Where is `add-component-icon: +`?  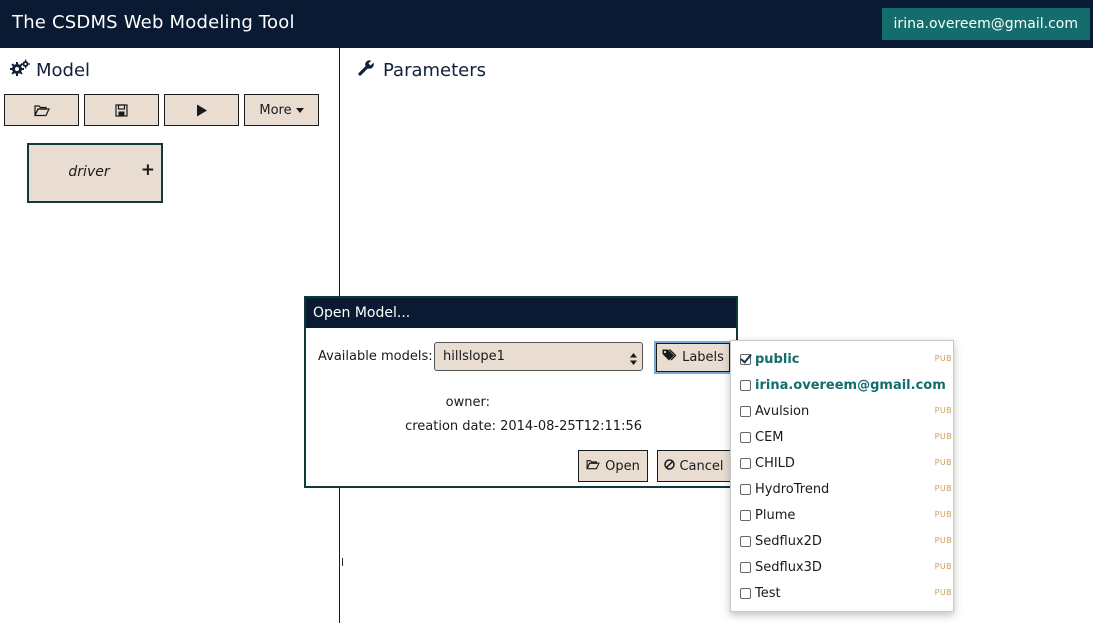 add-component-icon: + is located at coordinates (148, 170).